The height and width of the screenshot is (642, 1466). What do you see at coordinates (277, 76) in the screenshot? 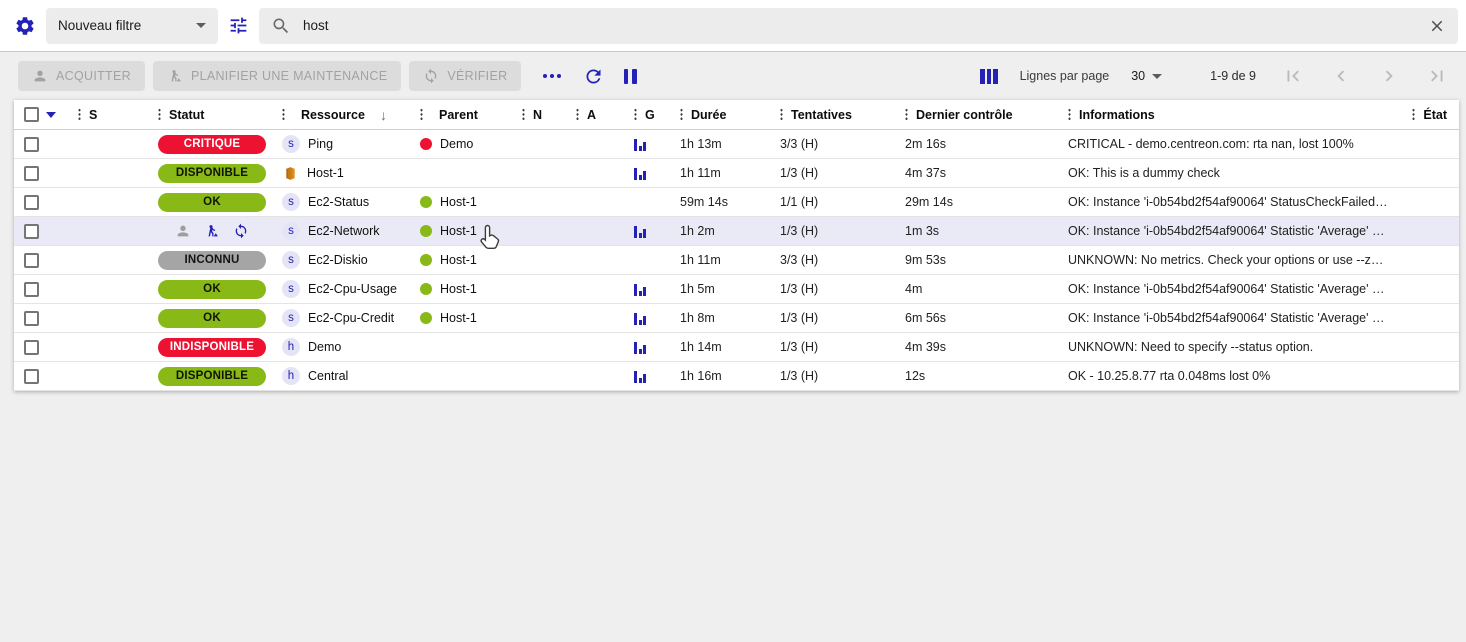
I see `planifier-maintenance-button: PLANIFIER UNE MAINTENANCE` at bounding box center [277, 76].